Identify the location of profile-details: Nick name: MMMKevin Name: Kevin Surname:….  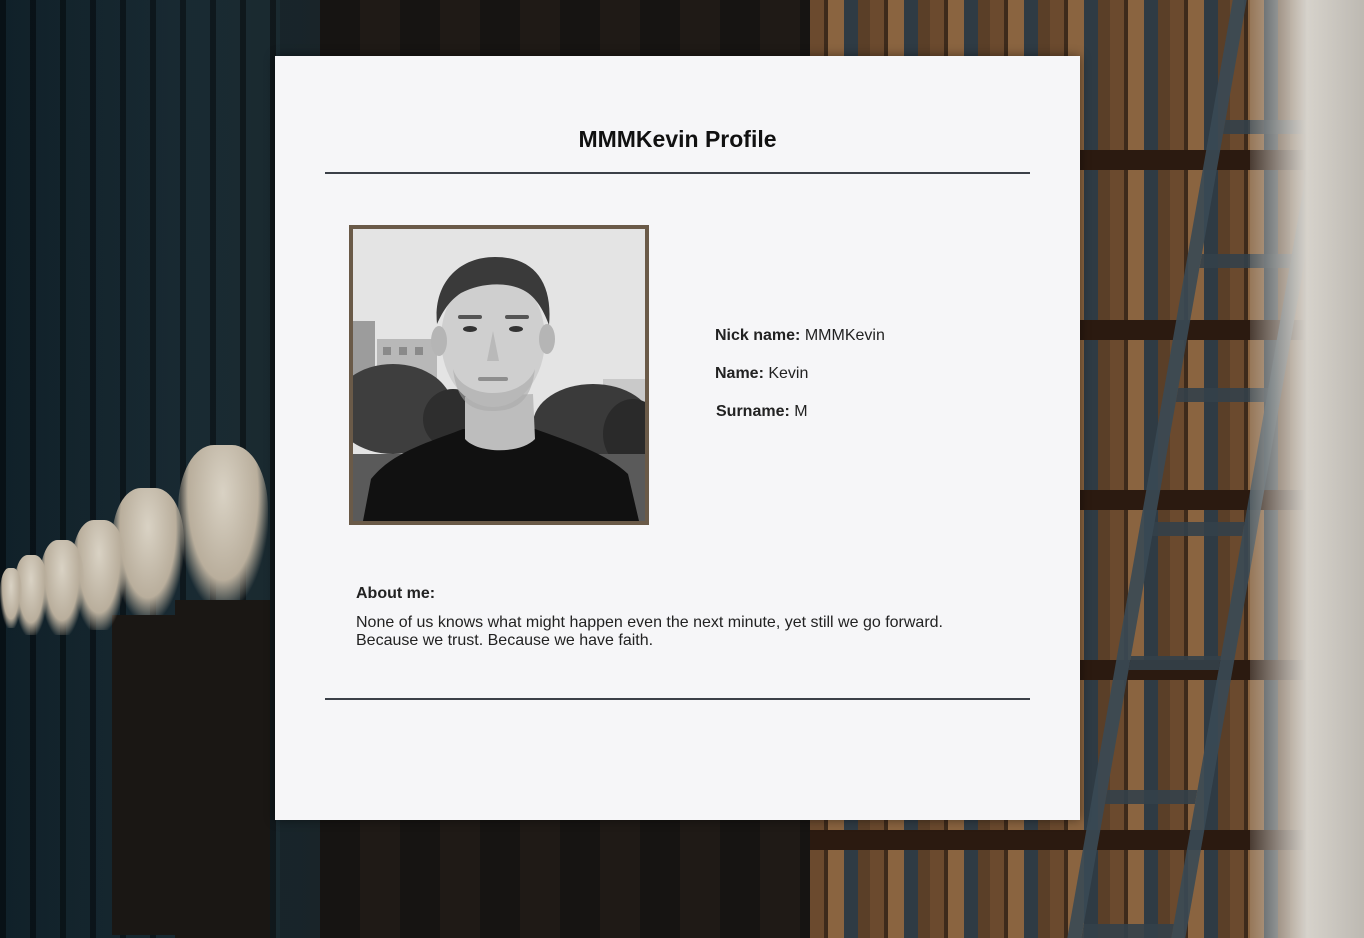
(800, 383).